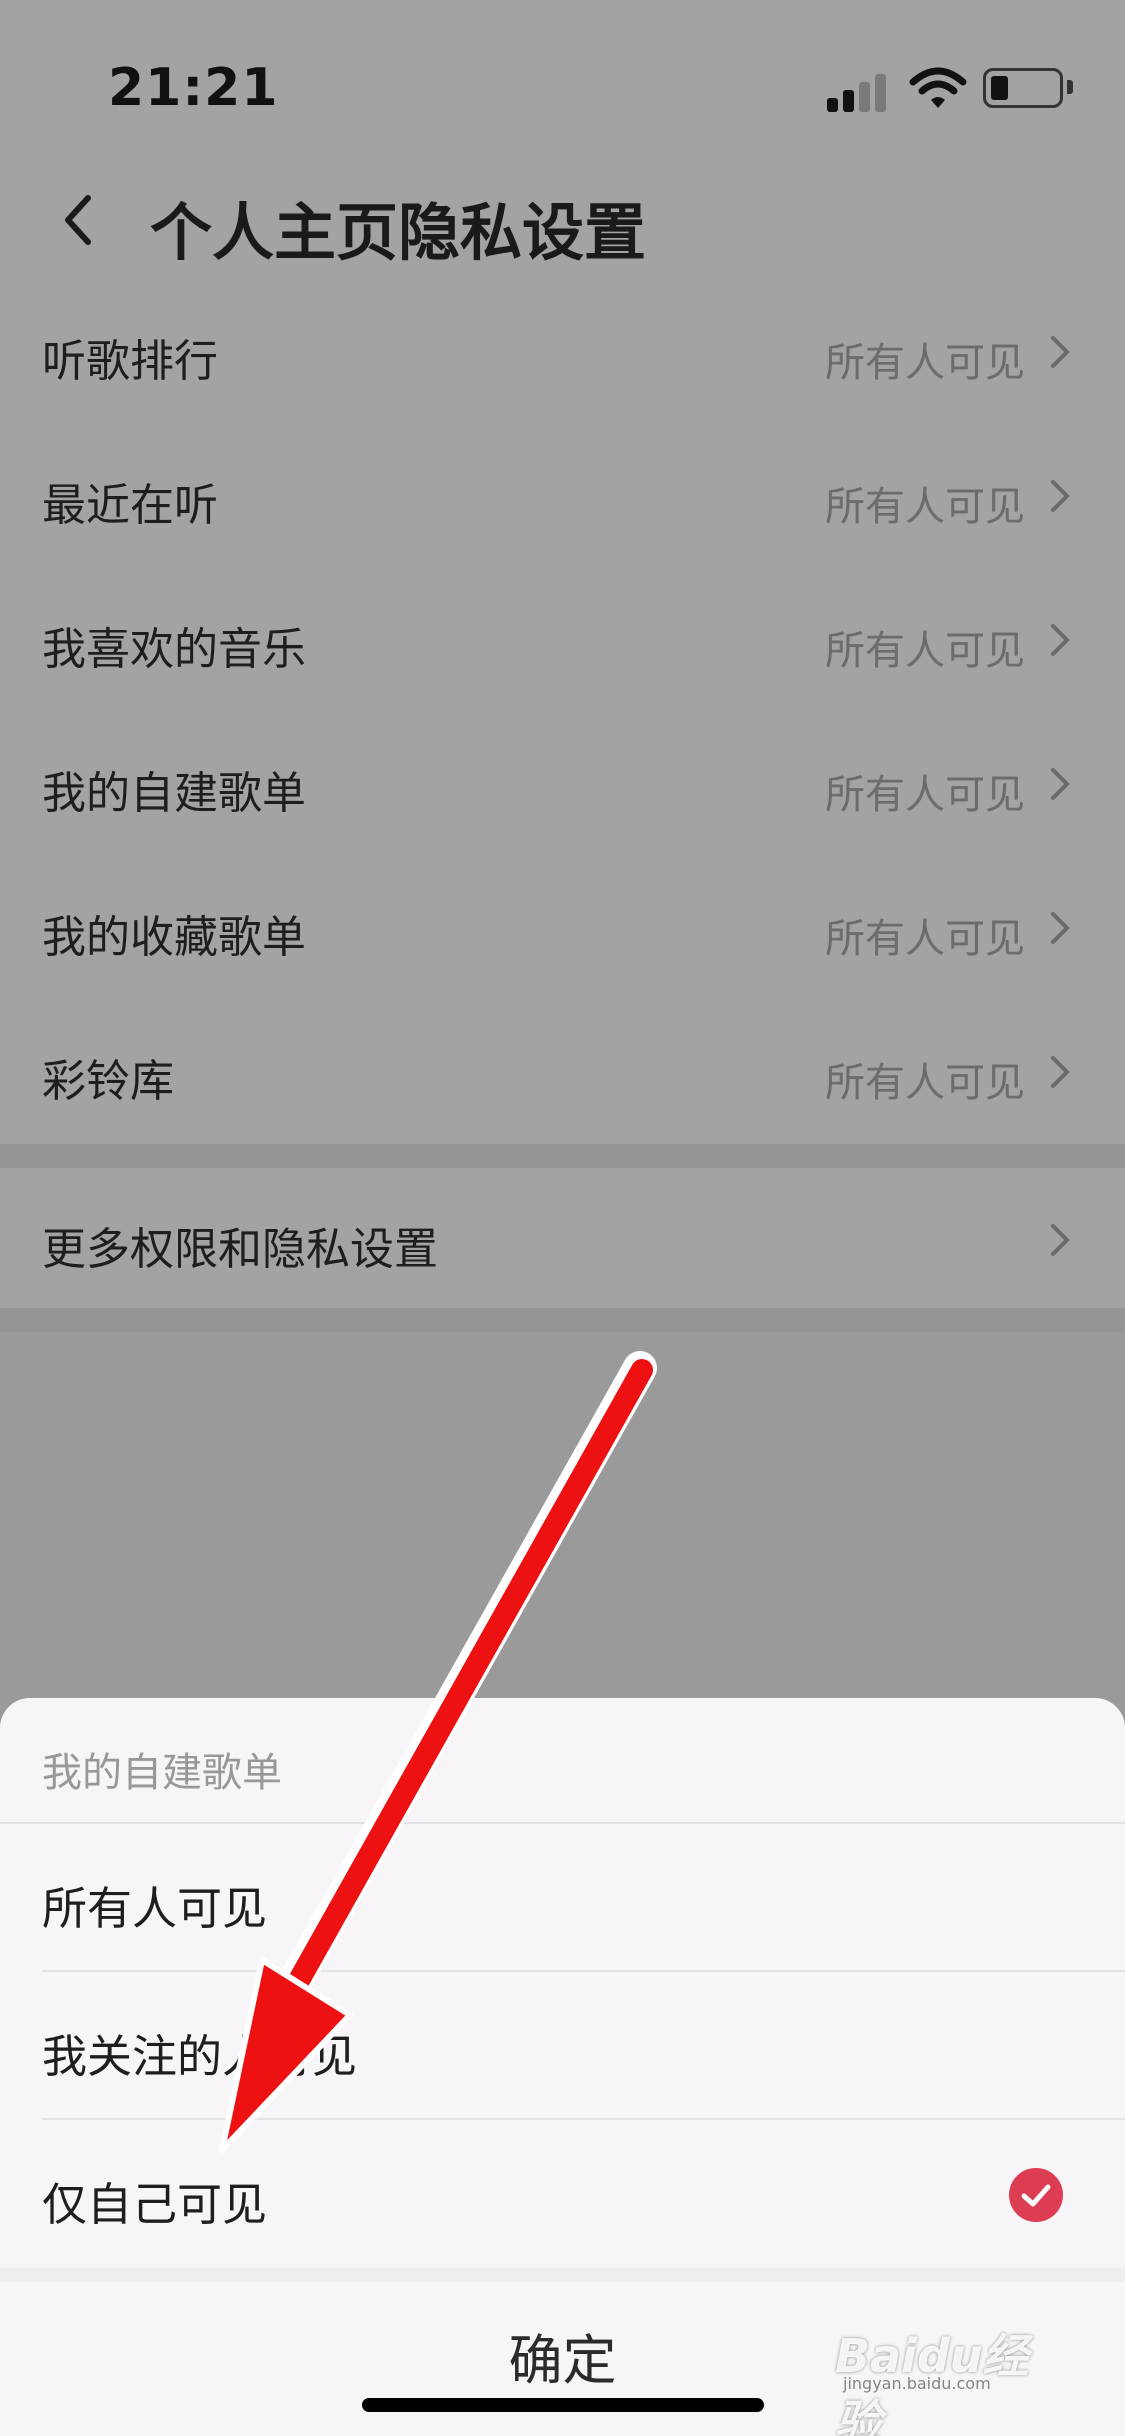 This screenshot has width=1125, height=2436. Describe the element at coordinates (108, 1081) in the screenshot. I see `row-label: 彩铃库` at that location.